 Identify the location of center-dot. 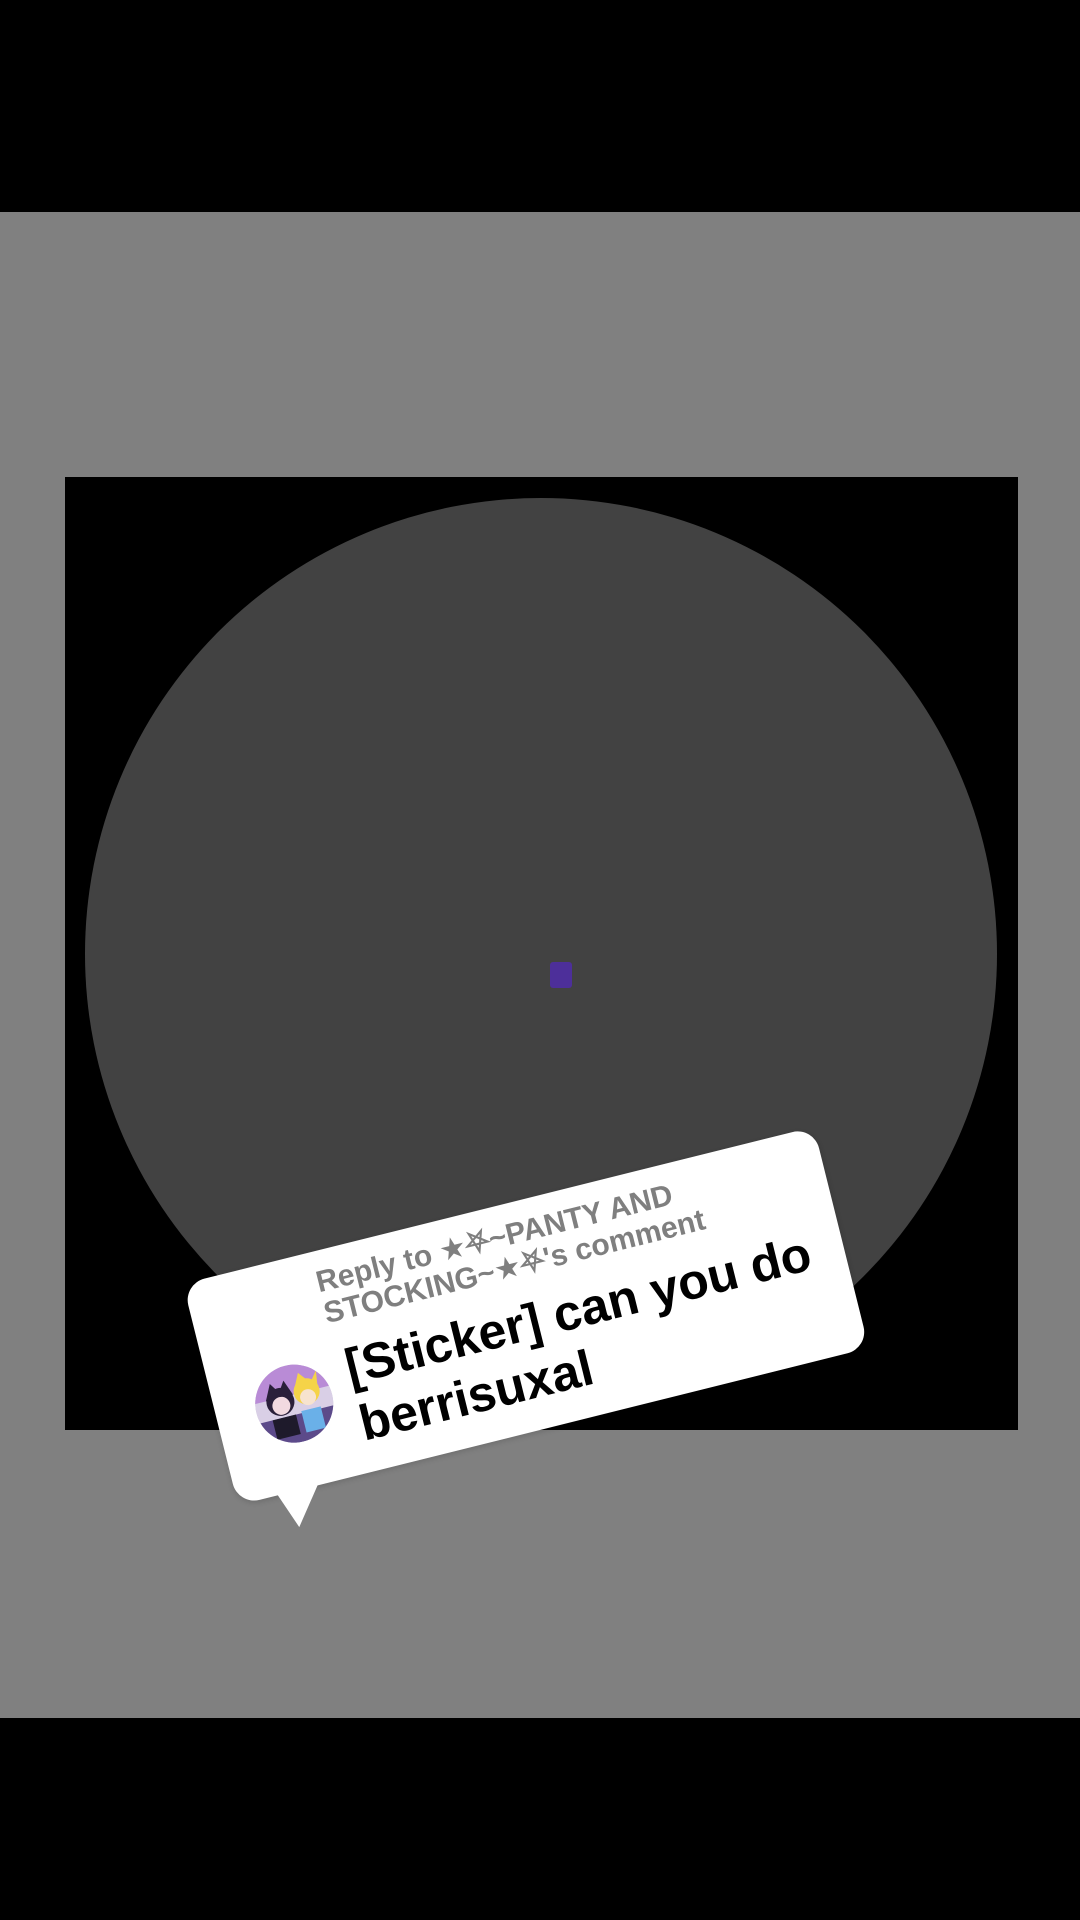
(561, 975).